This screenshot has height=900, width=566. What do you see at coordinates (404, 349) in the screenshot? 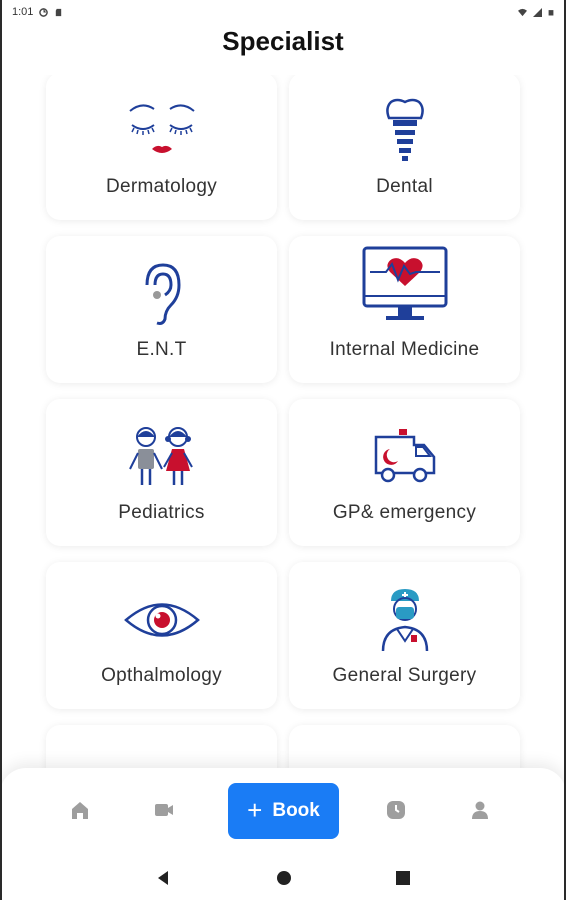
I see `specialty-label: Internal Medicine` at bounding box center [404, 349].